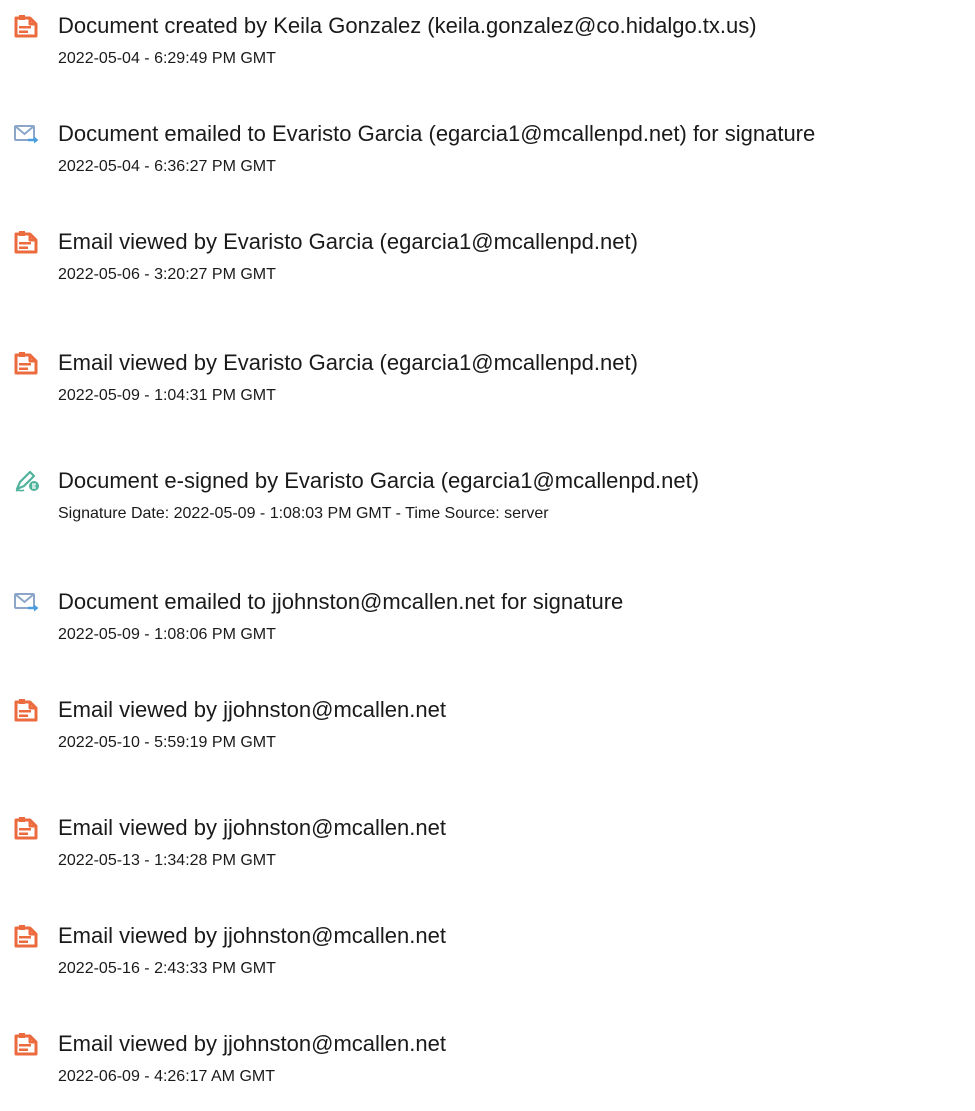 Image resolution: width=975 pixels, height=1111 pixels. Describe the element at coordinates (167, 968) in the screenshot. I see `entry-timestamp: 2022-05-16 - 2:43:33 PM GMT` at that location.